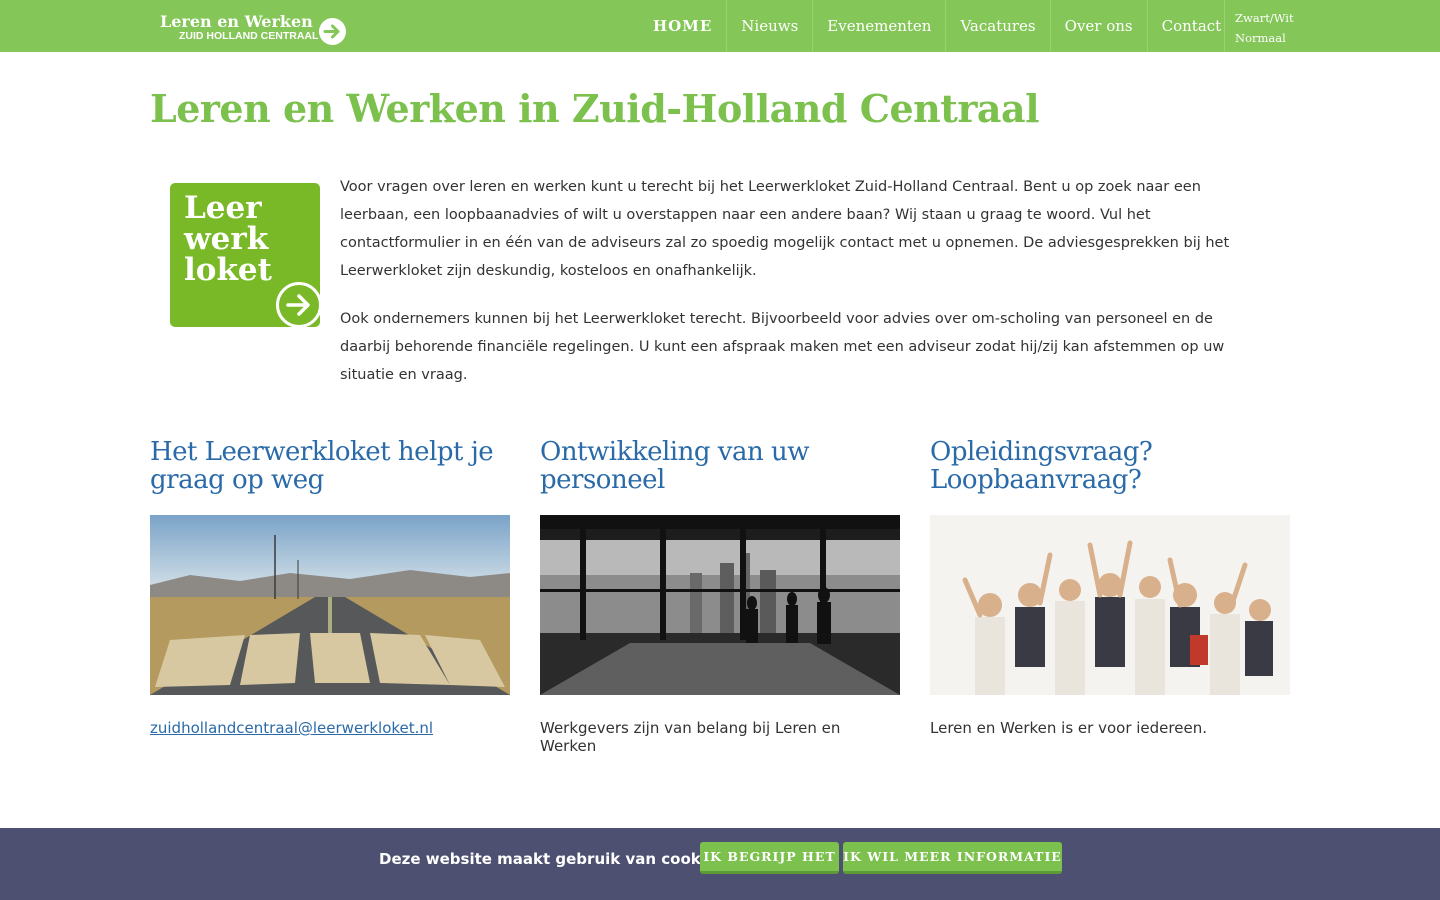 The height and width of the screenshot is (900, 1440). What do you see at coordinates (552, 859) in the screenshot?
I see `cookie-message: Deze website maakt gebruik van cookies` at bounding box center [552, 859].